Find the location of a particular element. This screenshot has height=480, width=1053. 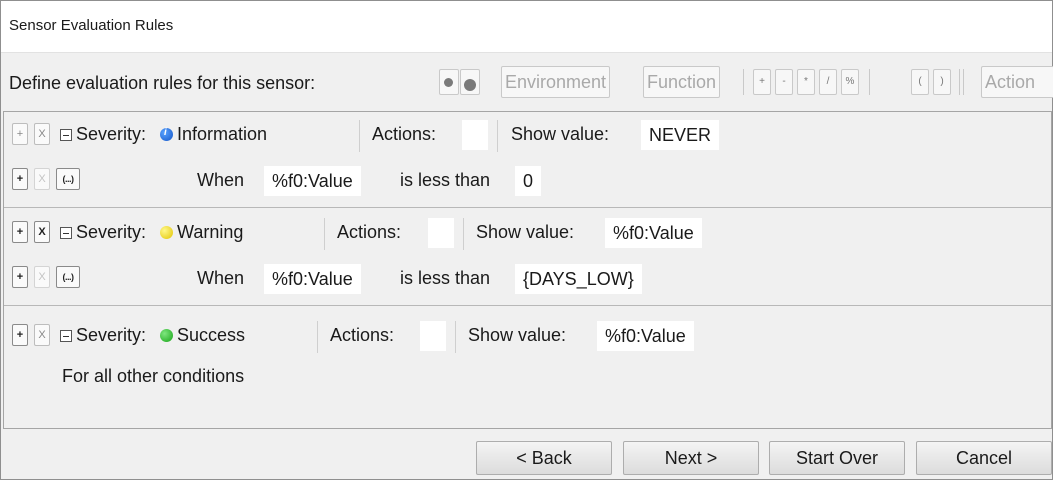

severity-value: Warning is located at coordinates (210, 232).